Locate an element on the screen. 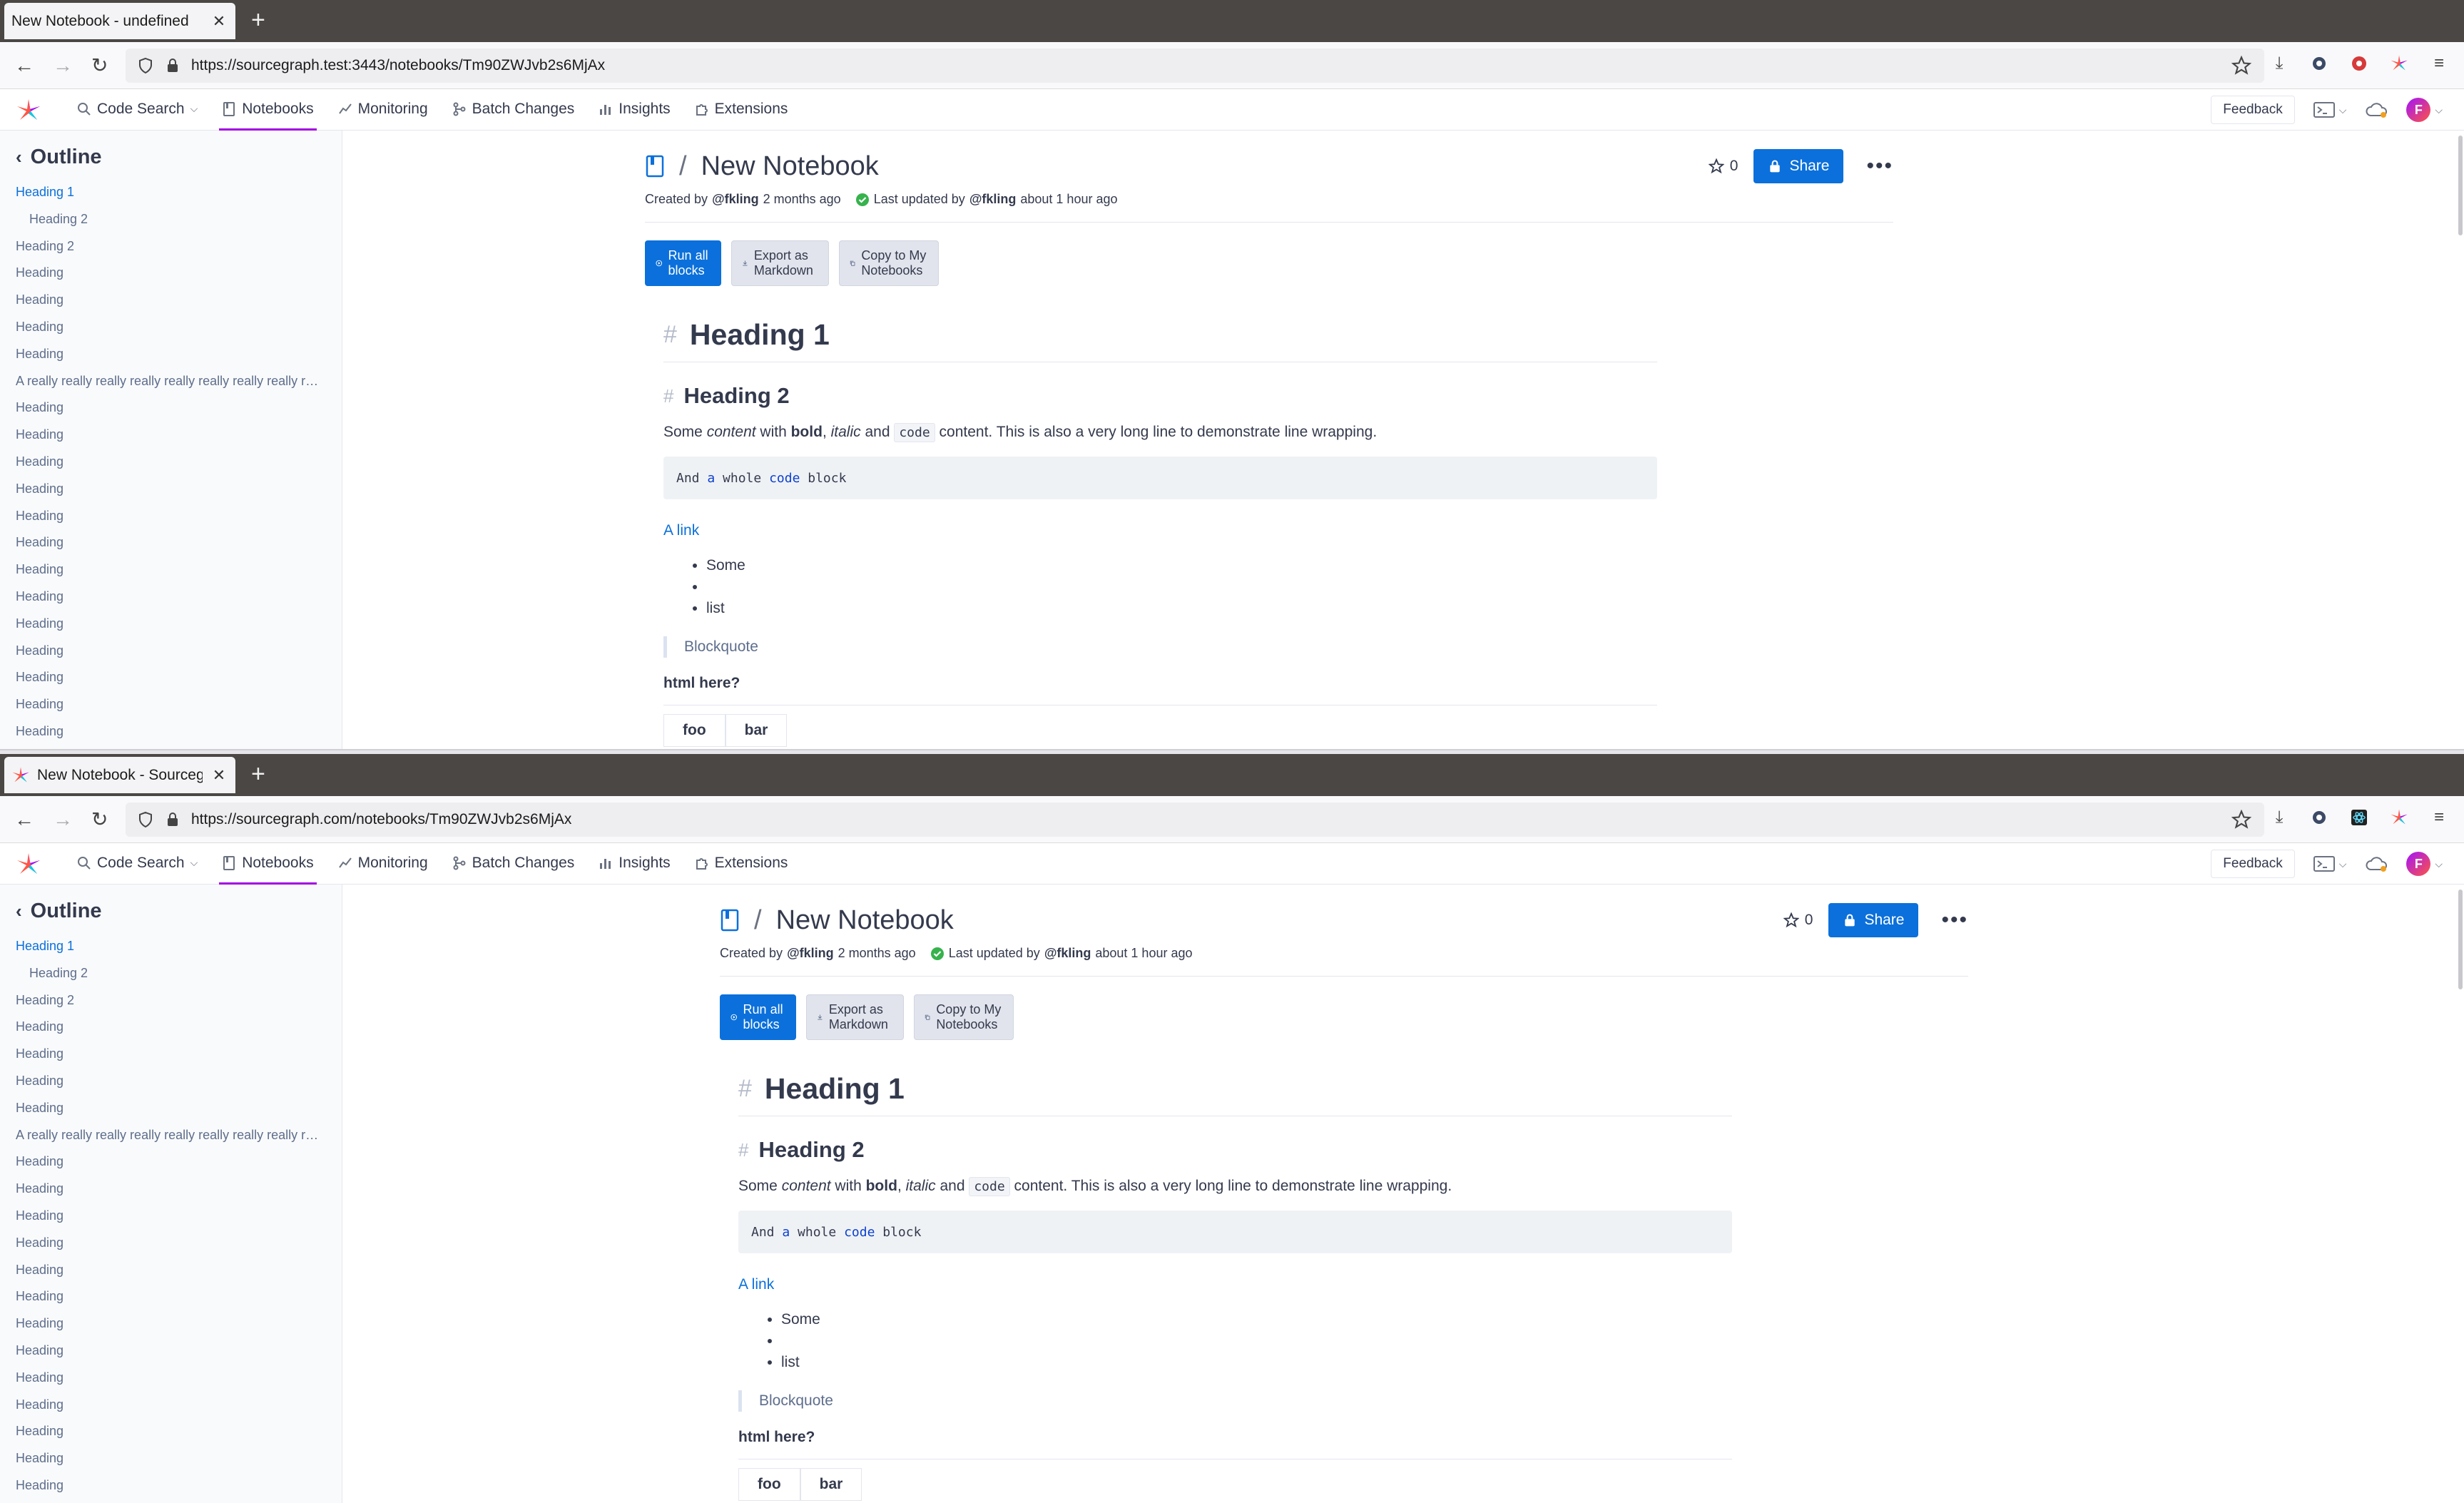 Image resolution: width=2464 pixels, height=1503 pixels. page-title: New Notebook is located at coordinates (865, 920).